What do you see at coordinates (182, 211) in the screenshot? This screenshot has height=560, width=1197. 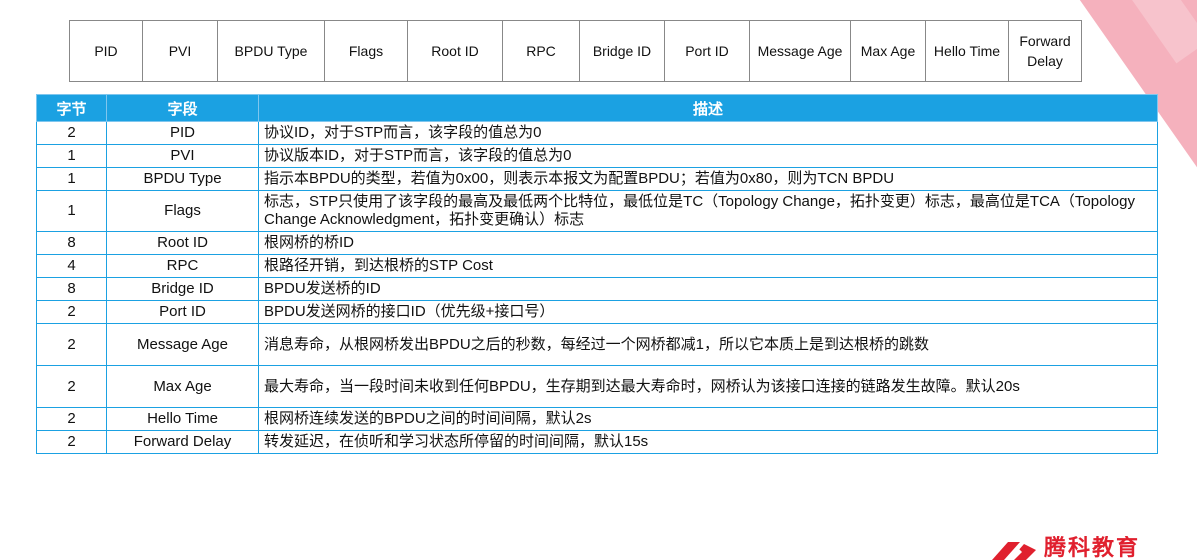 I see `cell-field: Flags` at bounding box center [182, 211].